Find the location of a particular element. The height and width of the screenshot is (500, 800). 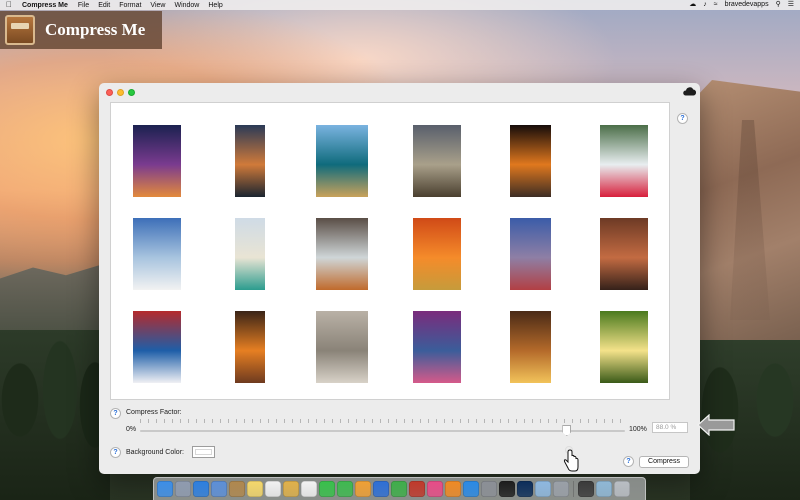

compress-button: Compress is located at coordinates (664, 462).